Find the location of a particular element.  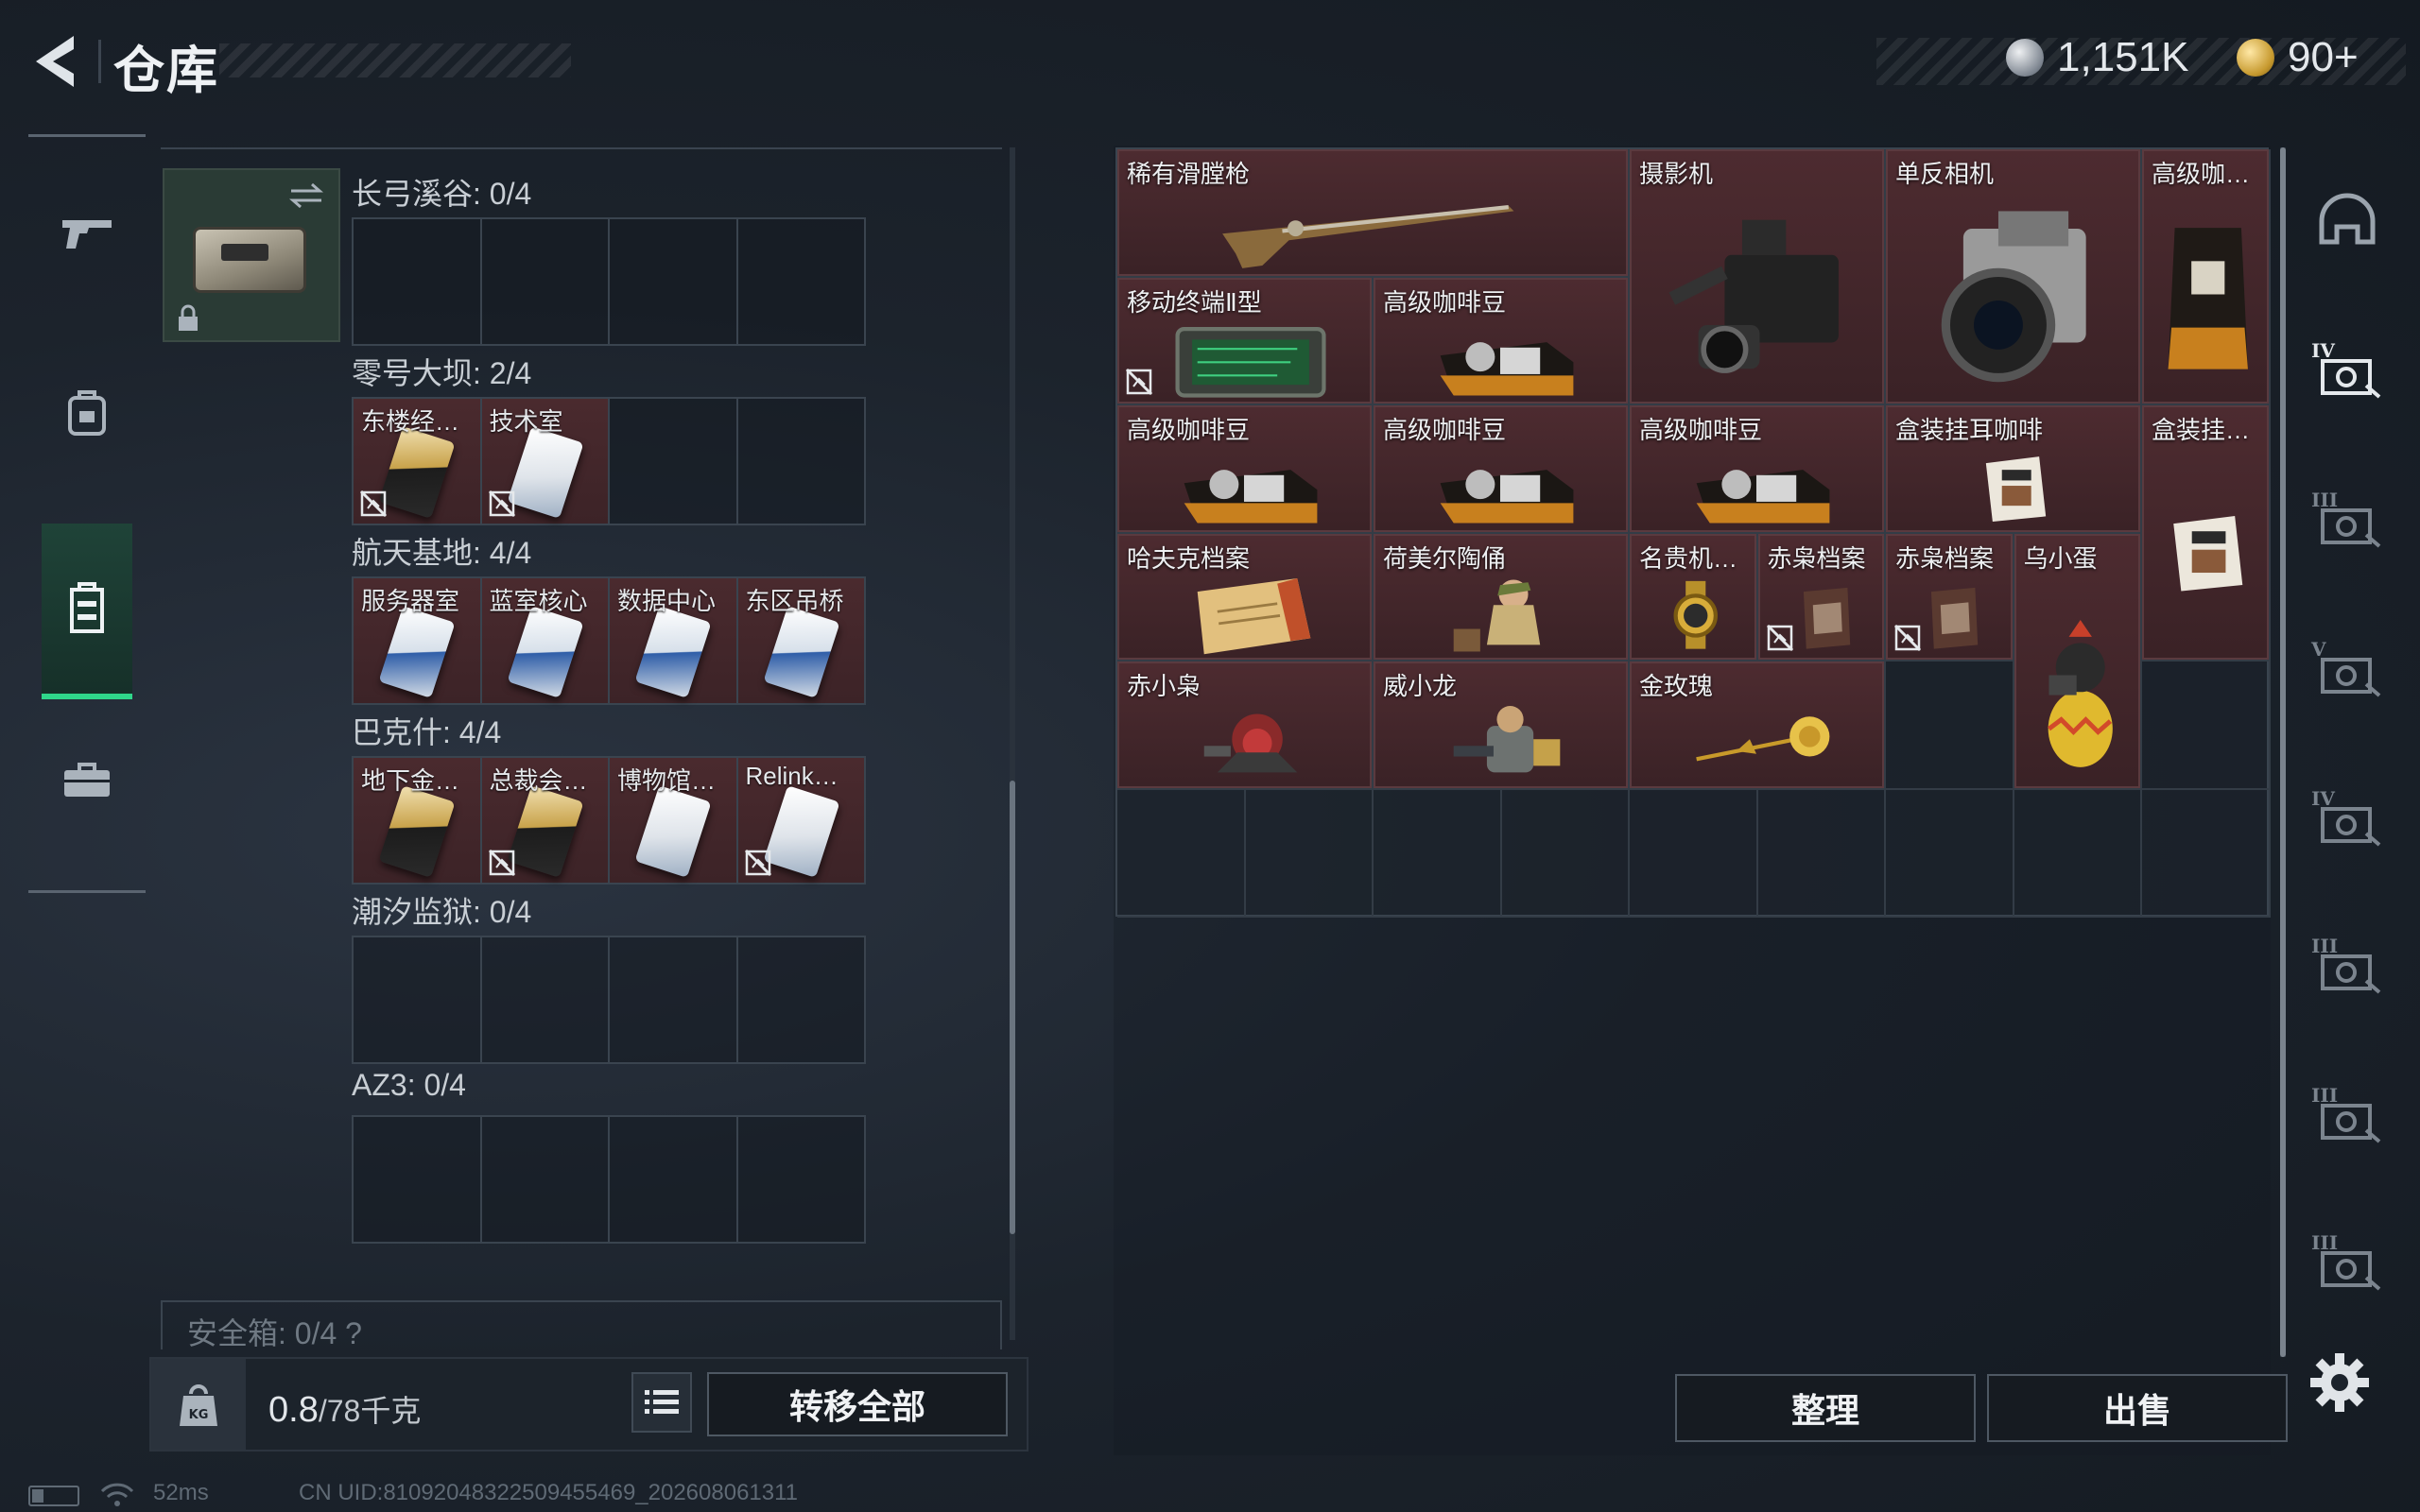

keycard-slot: 东区吊桥 is located at coordinates (800, 640).